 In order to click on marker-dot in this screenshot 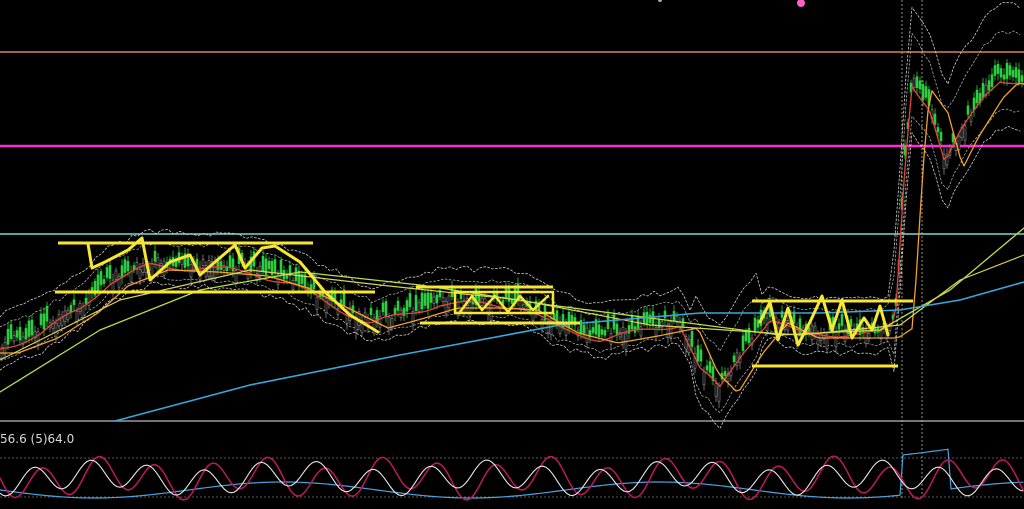, I will do `click(801, 3)`.